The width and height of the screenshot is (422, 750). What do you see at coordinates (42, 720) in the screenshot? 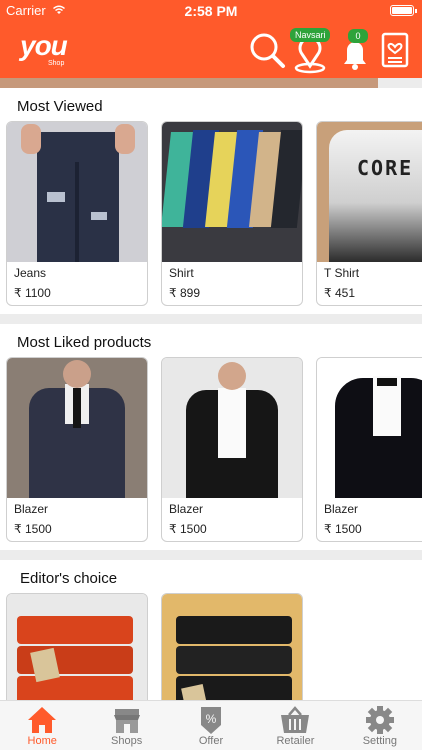
I see `home-icon` at bounding box center [42, 720].